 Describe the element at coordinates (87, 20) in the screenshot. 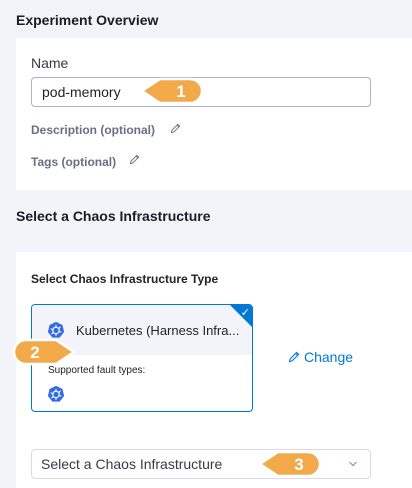

I see `experiment-overview-title: Experiment Overview` at that location.